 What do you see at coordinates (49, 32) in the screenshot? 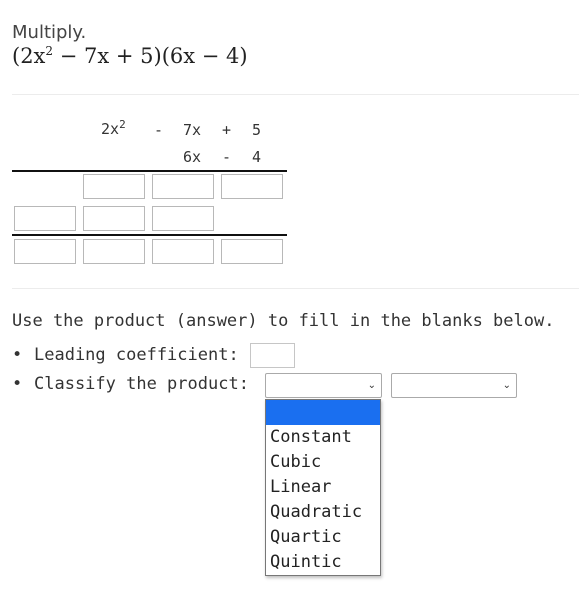
I see `problem-prompt: Multiply.` at bounding box center [49, 32].